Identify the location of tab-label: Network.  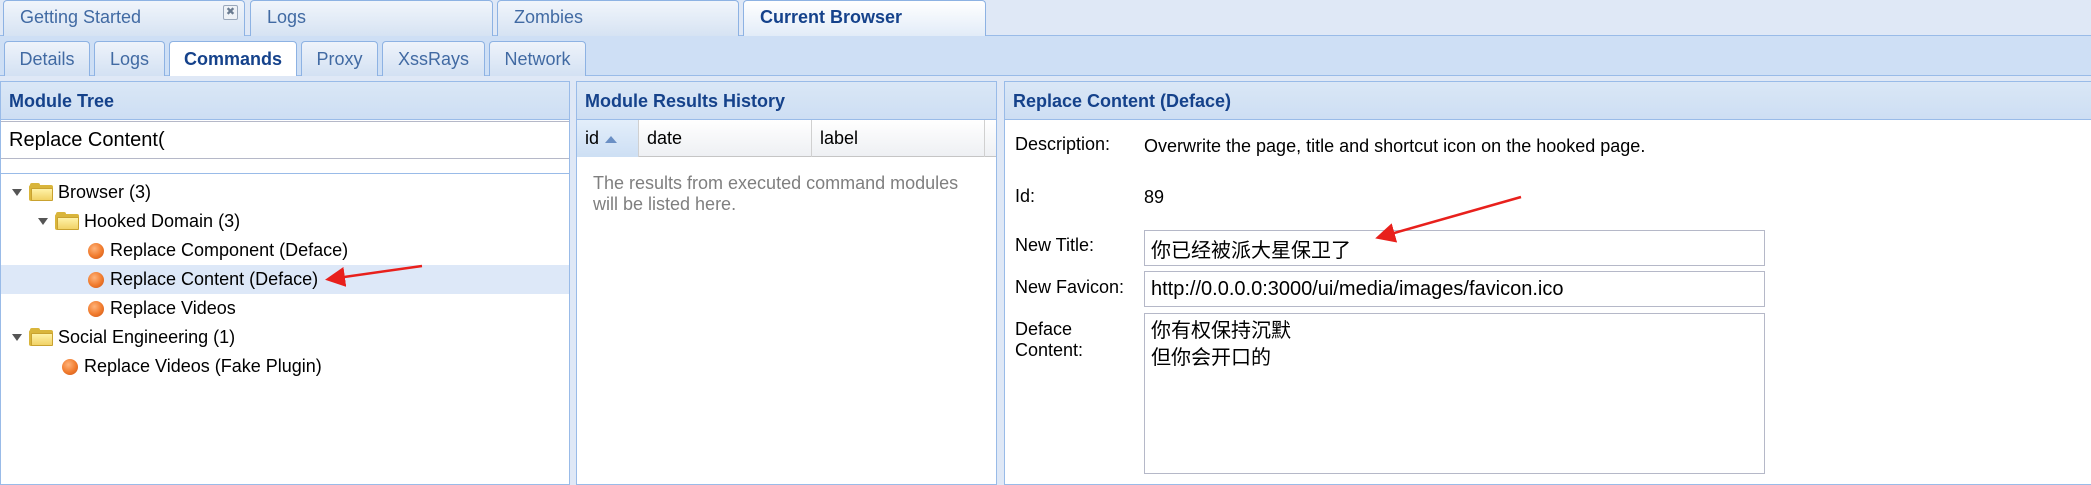
(537, 59).